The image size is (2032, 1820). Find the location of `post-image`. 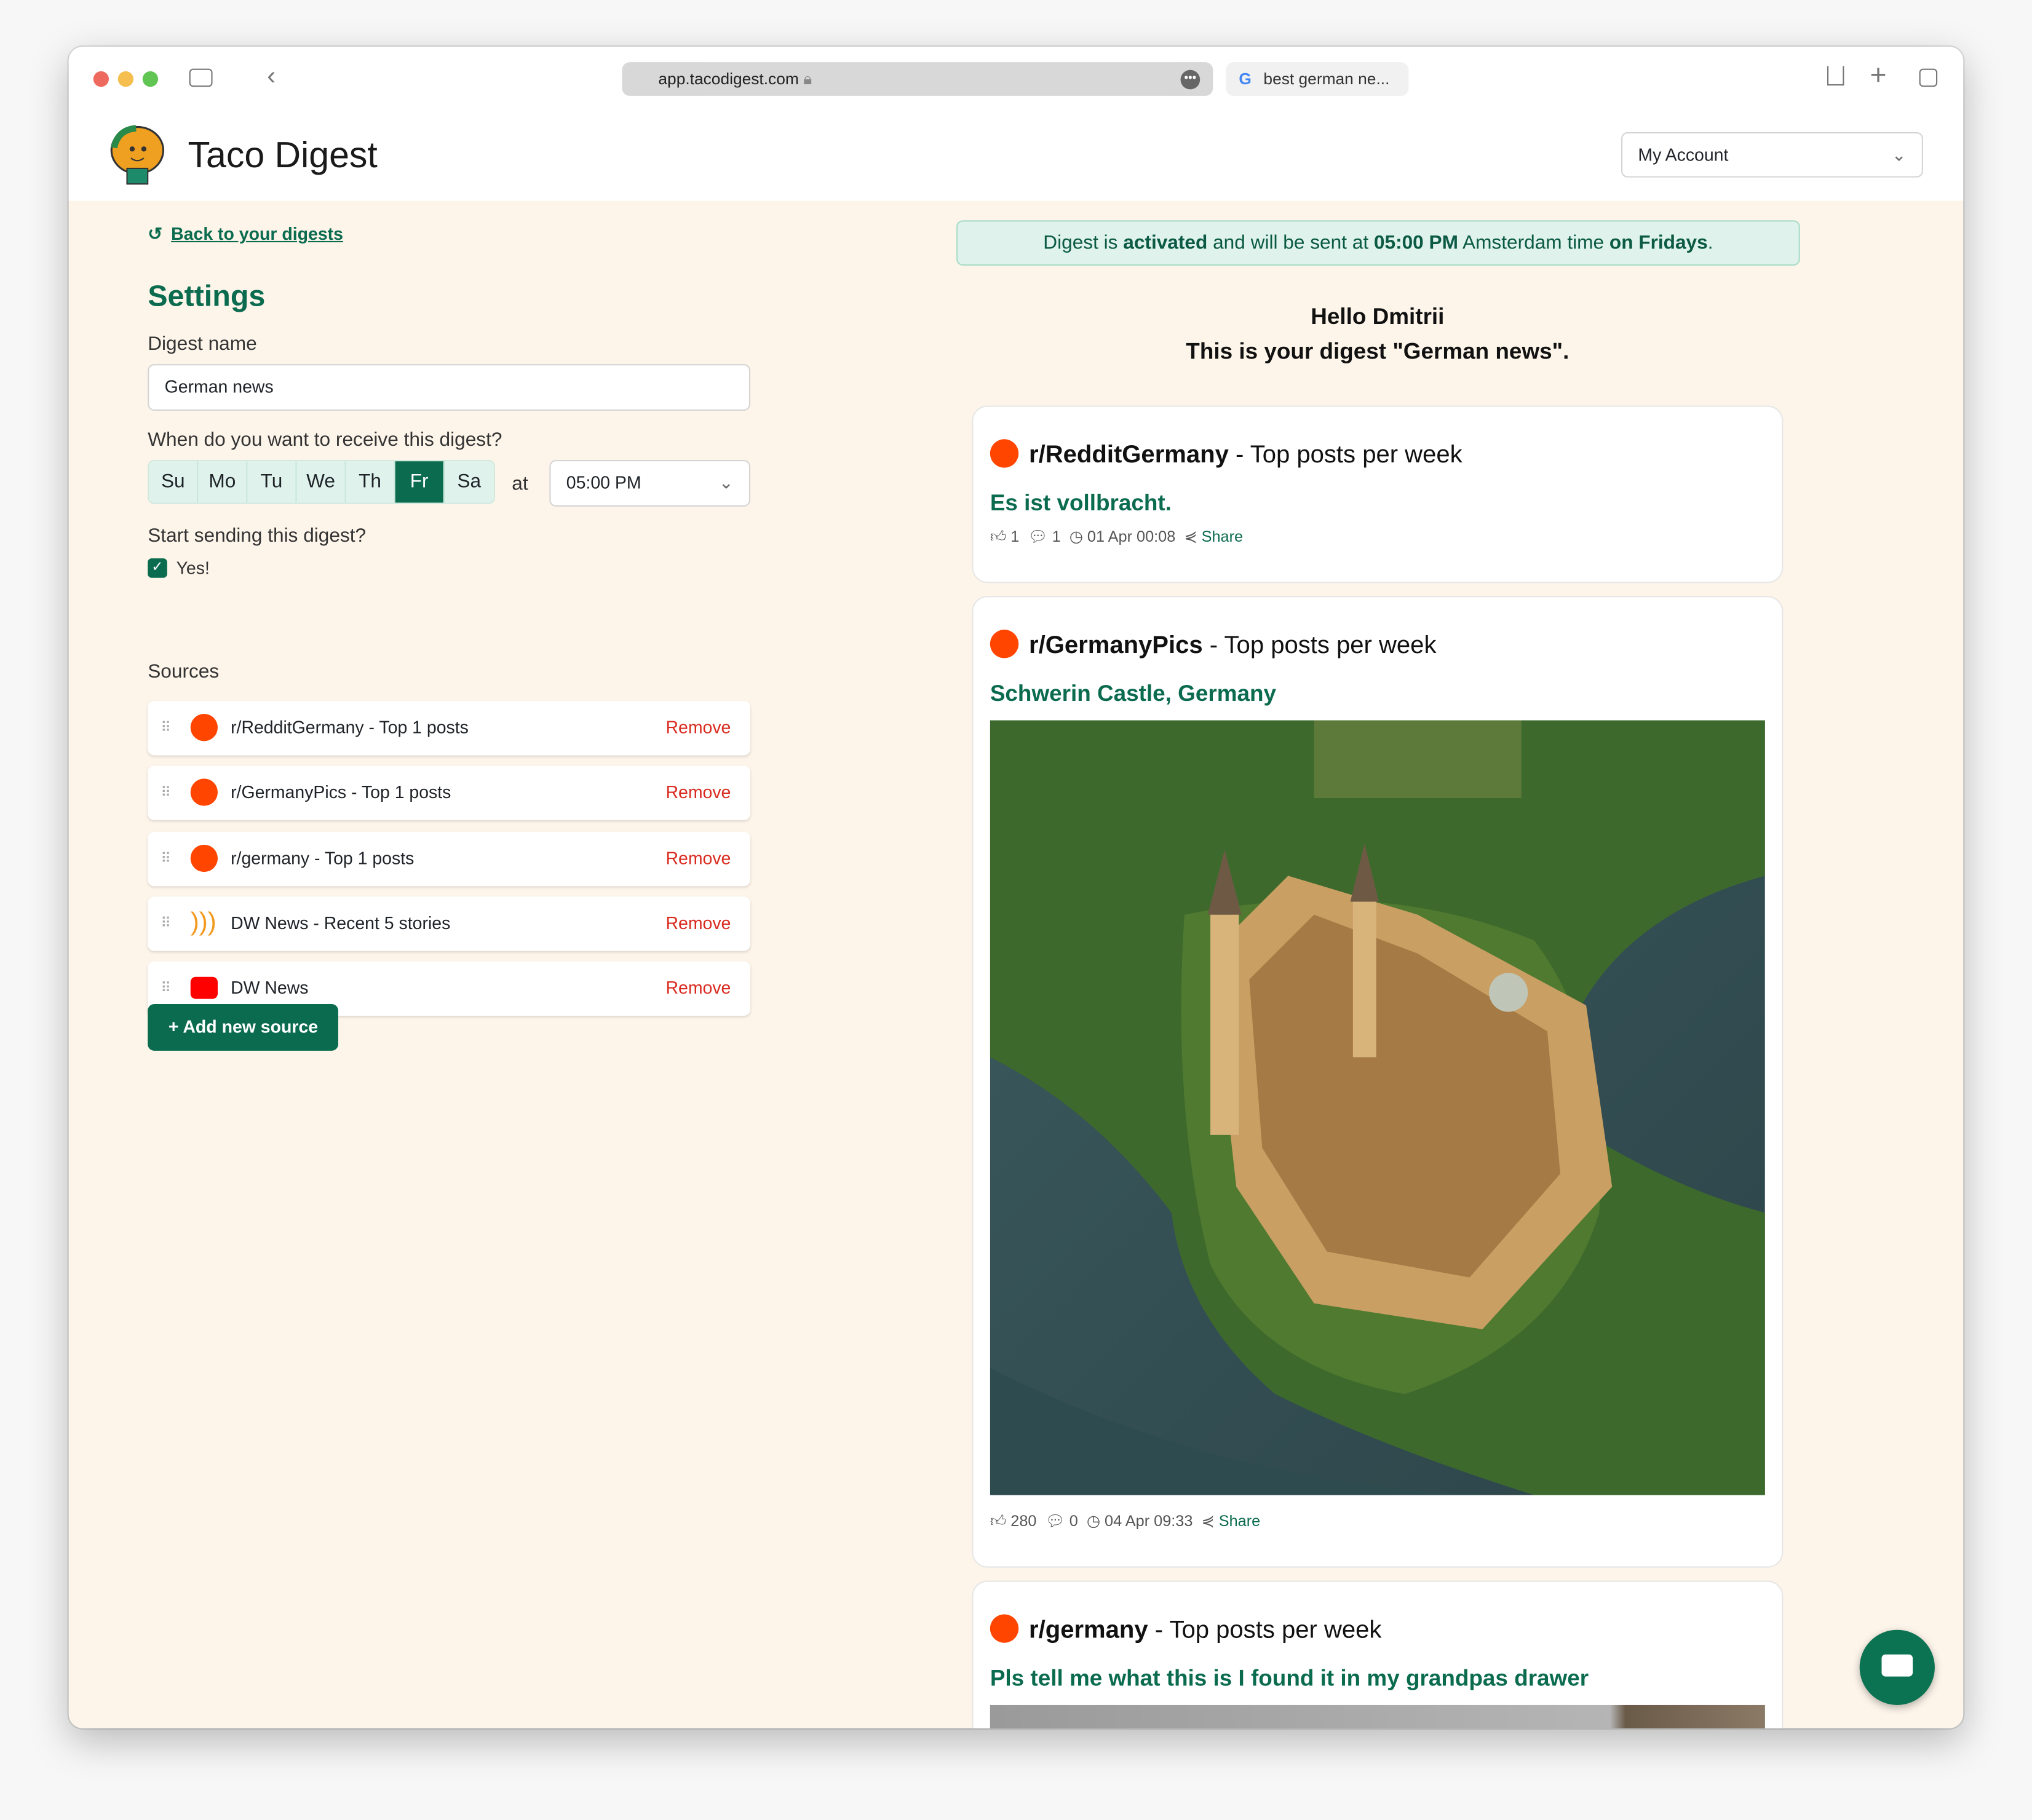

post-image is located at coordinates (1377, 1716).